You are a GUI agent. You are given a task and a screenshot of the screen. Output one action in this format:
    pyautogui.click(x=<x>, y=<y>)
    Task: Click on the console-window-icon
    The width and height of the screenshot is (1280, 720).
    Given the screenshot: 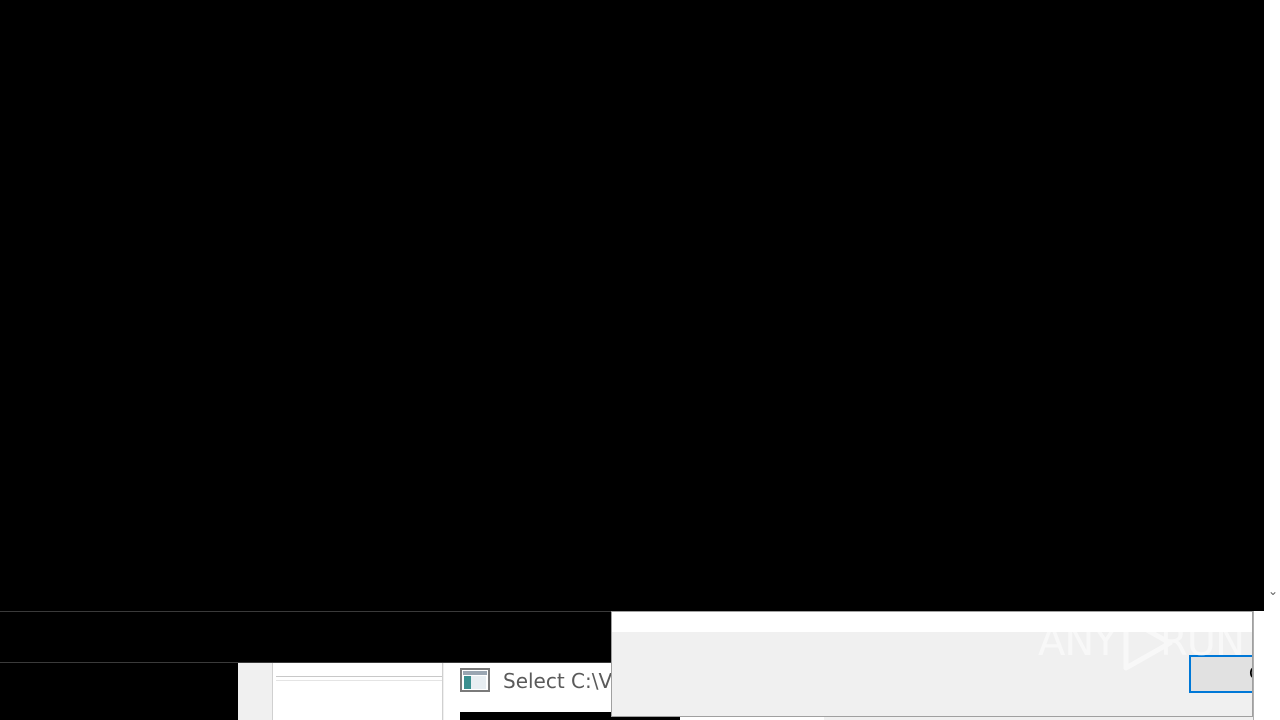 What is the action you would take?
    pyautogui.click(x=475, y=680)
    